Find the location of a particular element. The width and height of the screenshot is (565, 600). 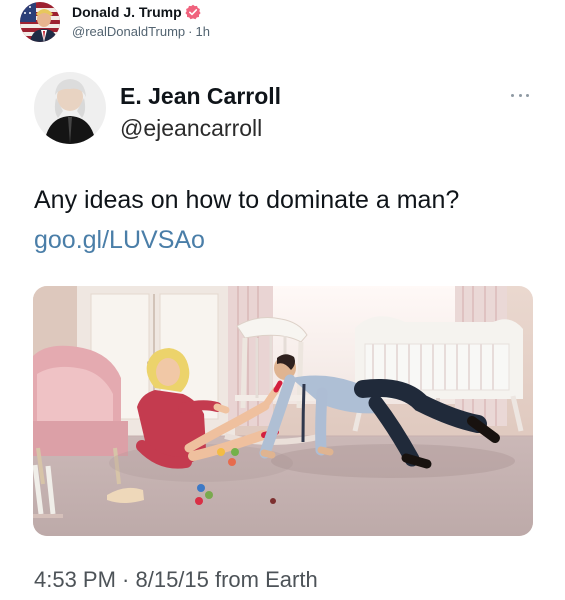

embedded-handle: @ejeancarroll is located at coordinates (200, 128).